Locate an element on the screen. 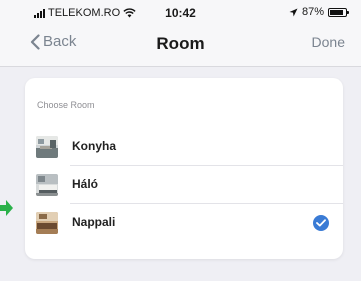  location-arrow-icon is located at coordinates (293, 12).